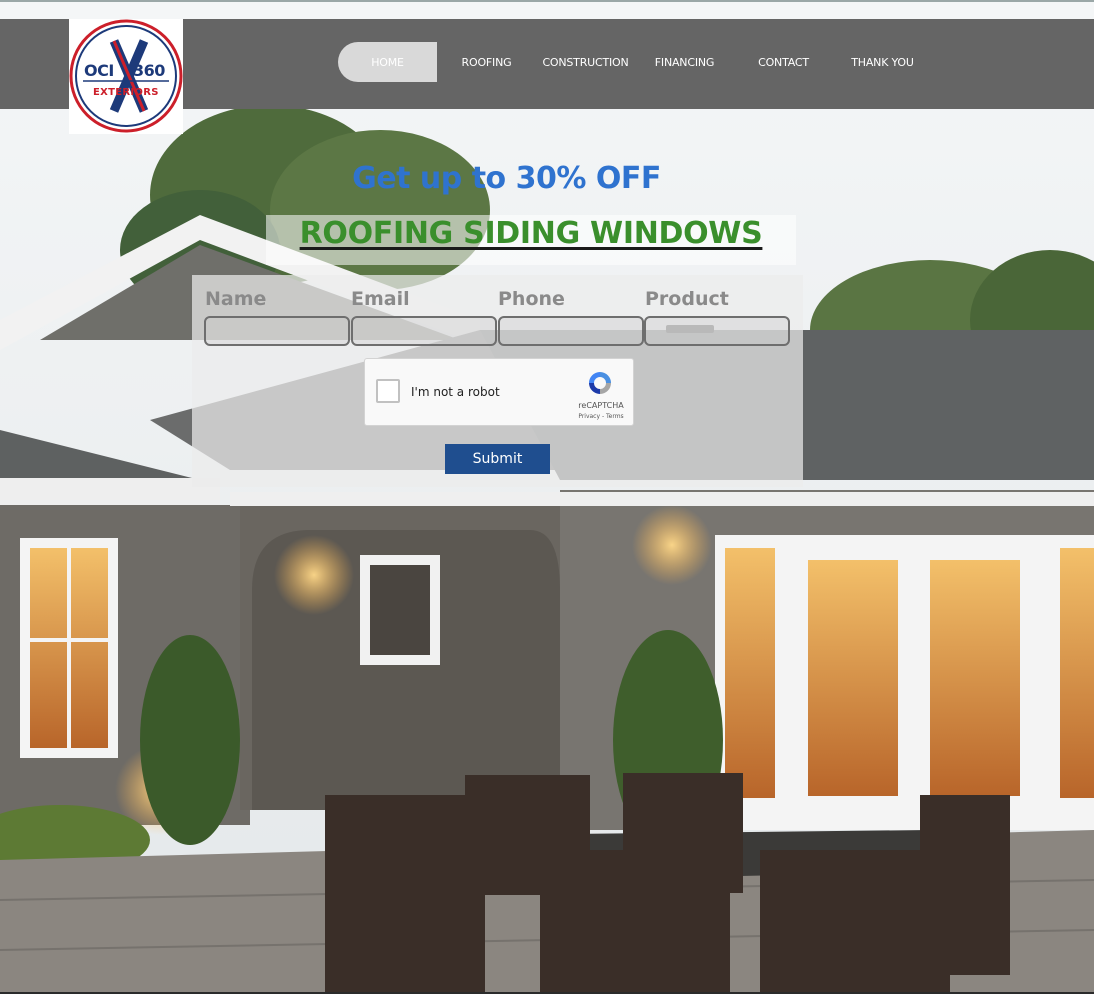 Image resolution: width=1094 pixels, height=994 pixels. What do you see at coordinates (277, 331) in the screenshot?
I see `name-input` at bounding box center [277, 331].